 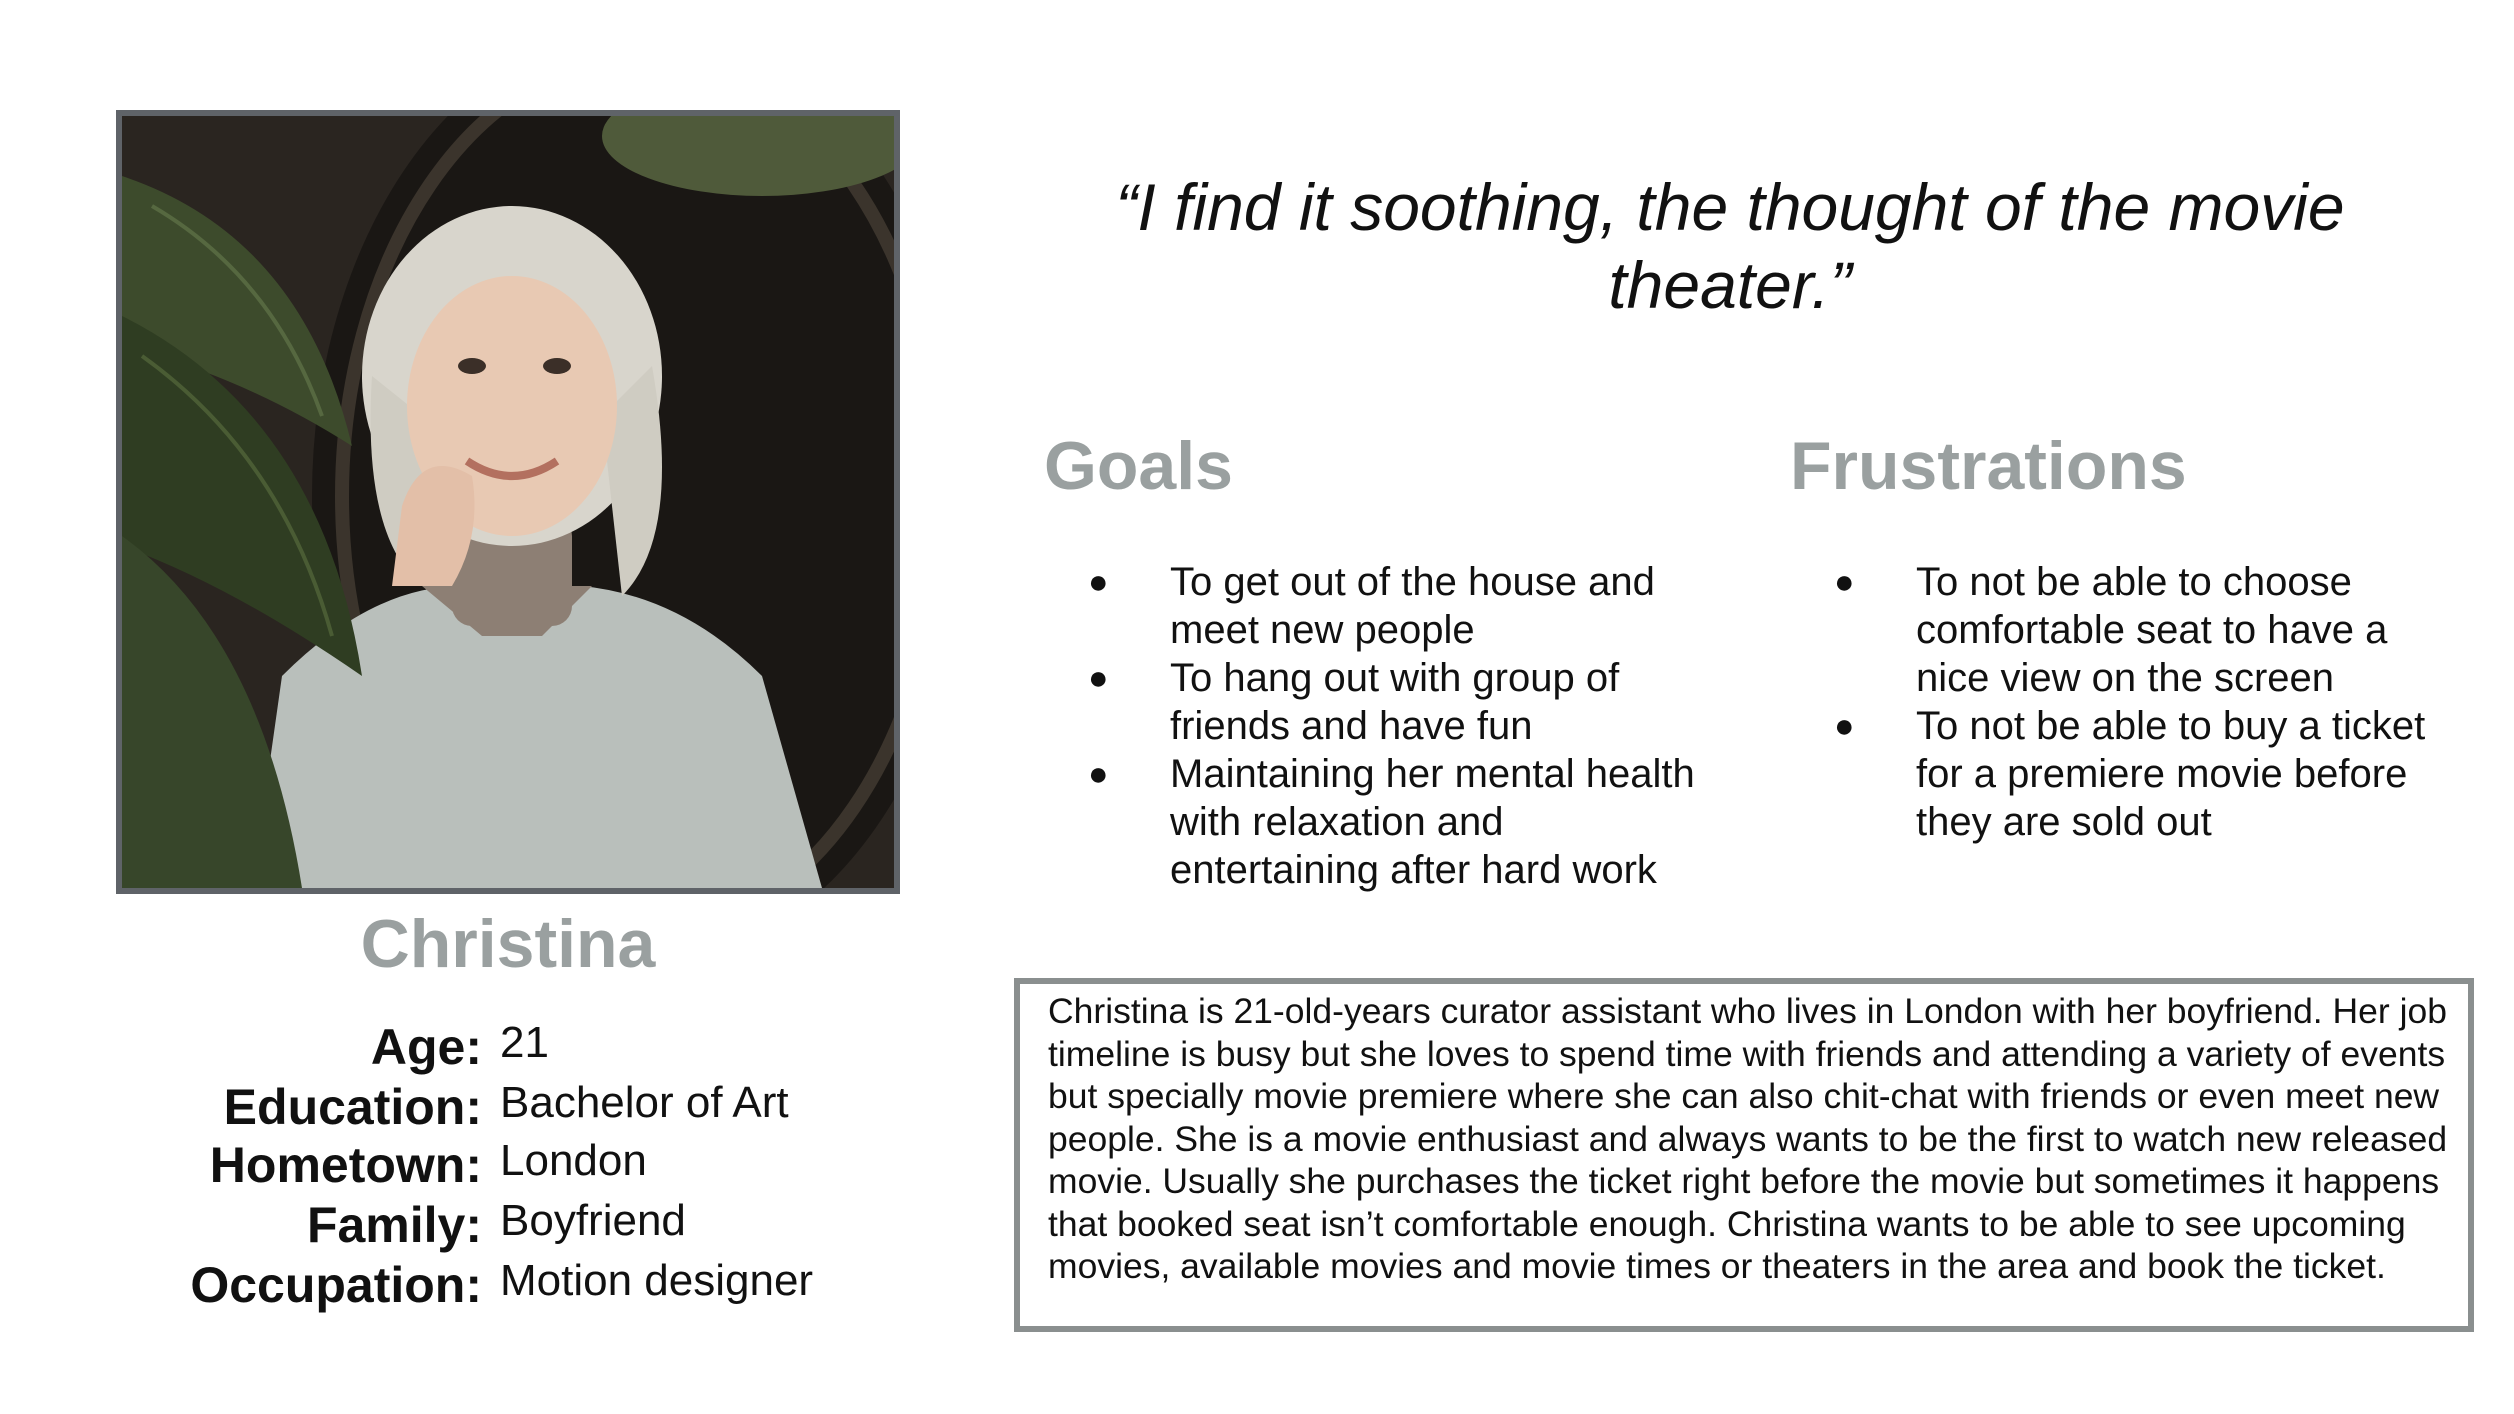 I want to click on detail-row-family: Family: Boyfriend, so click(x=450, y=1226).